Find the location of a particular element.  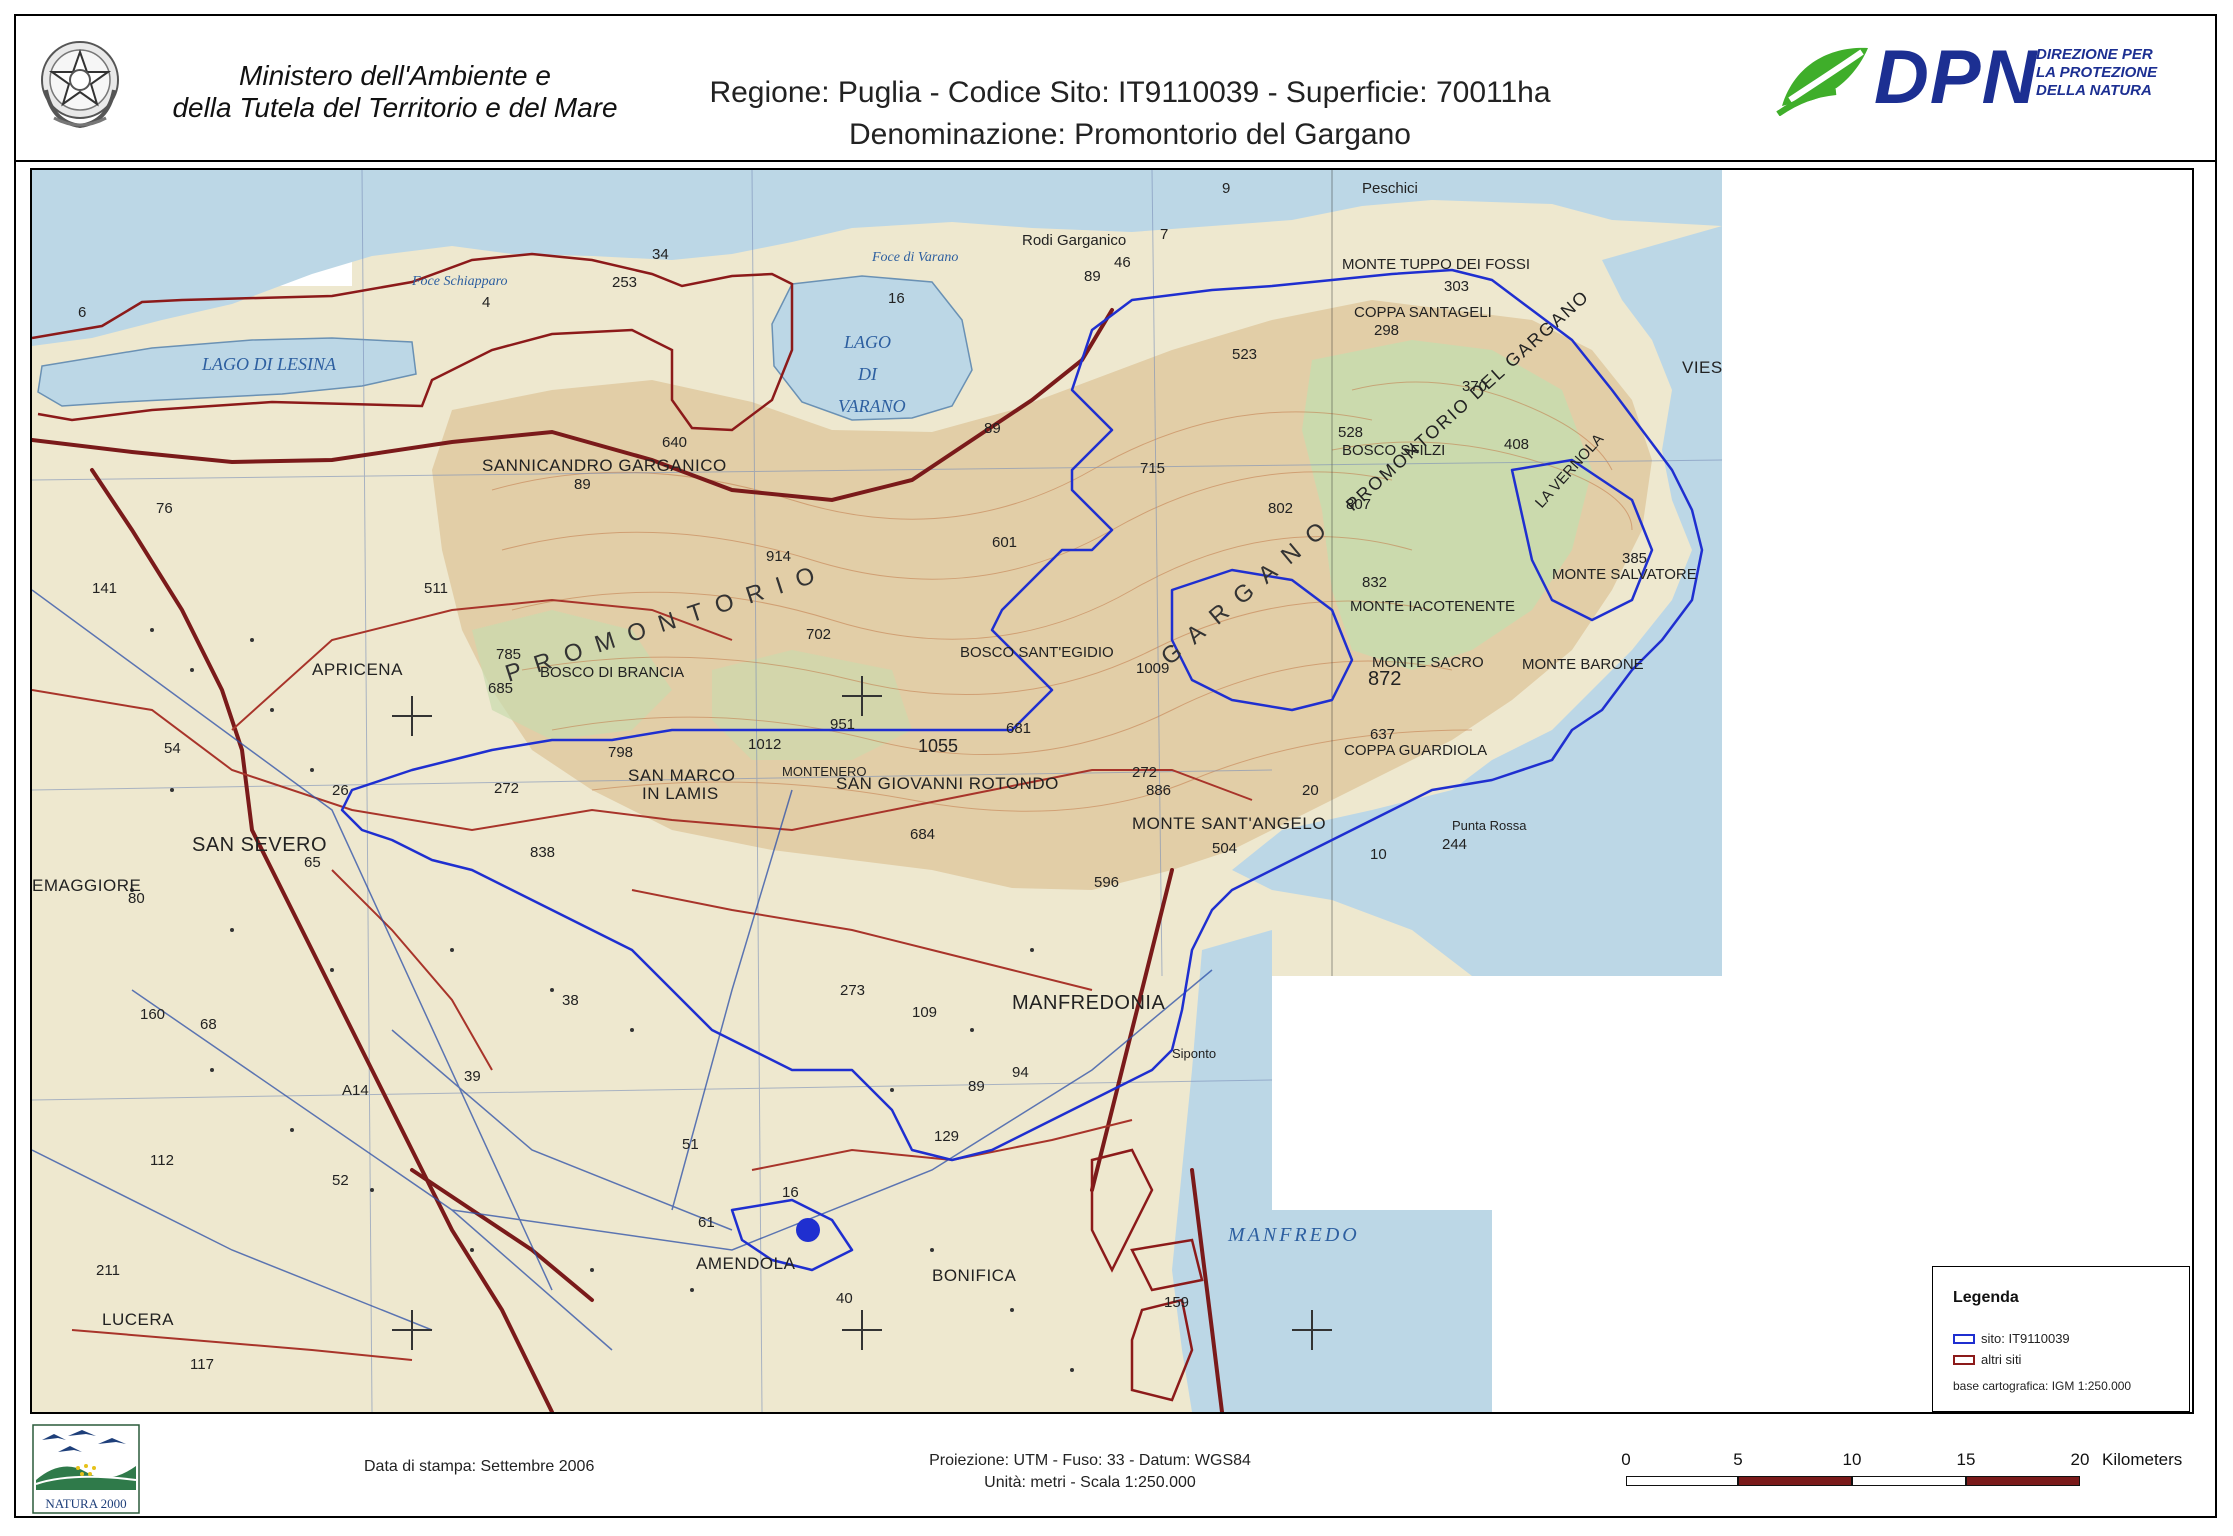

legend-swatch-site is located at coordinates (1964, 1339).